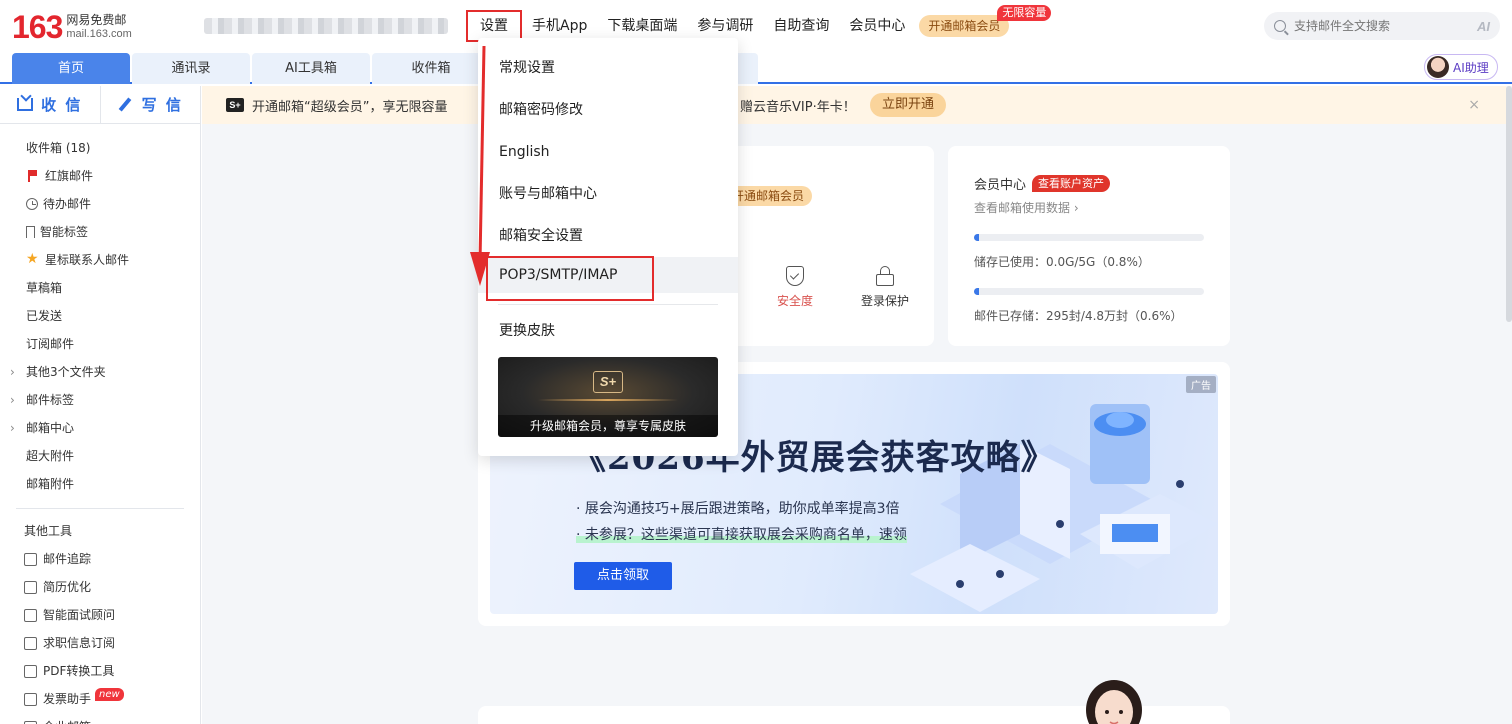 The width and height of the screenshot is (1512, 724). What do you see at coordinates (67, 718) in the screenshot?
I see `tool-label: 企业邮箱` at bounding box center [67, 718].